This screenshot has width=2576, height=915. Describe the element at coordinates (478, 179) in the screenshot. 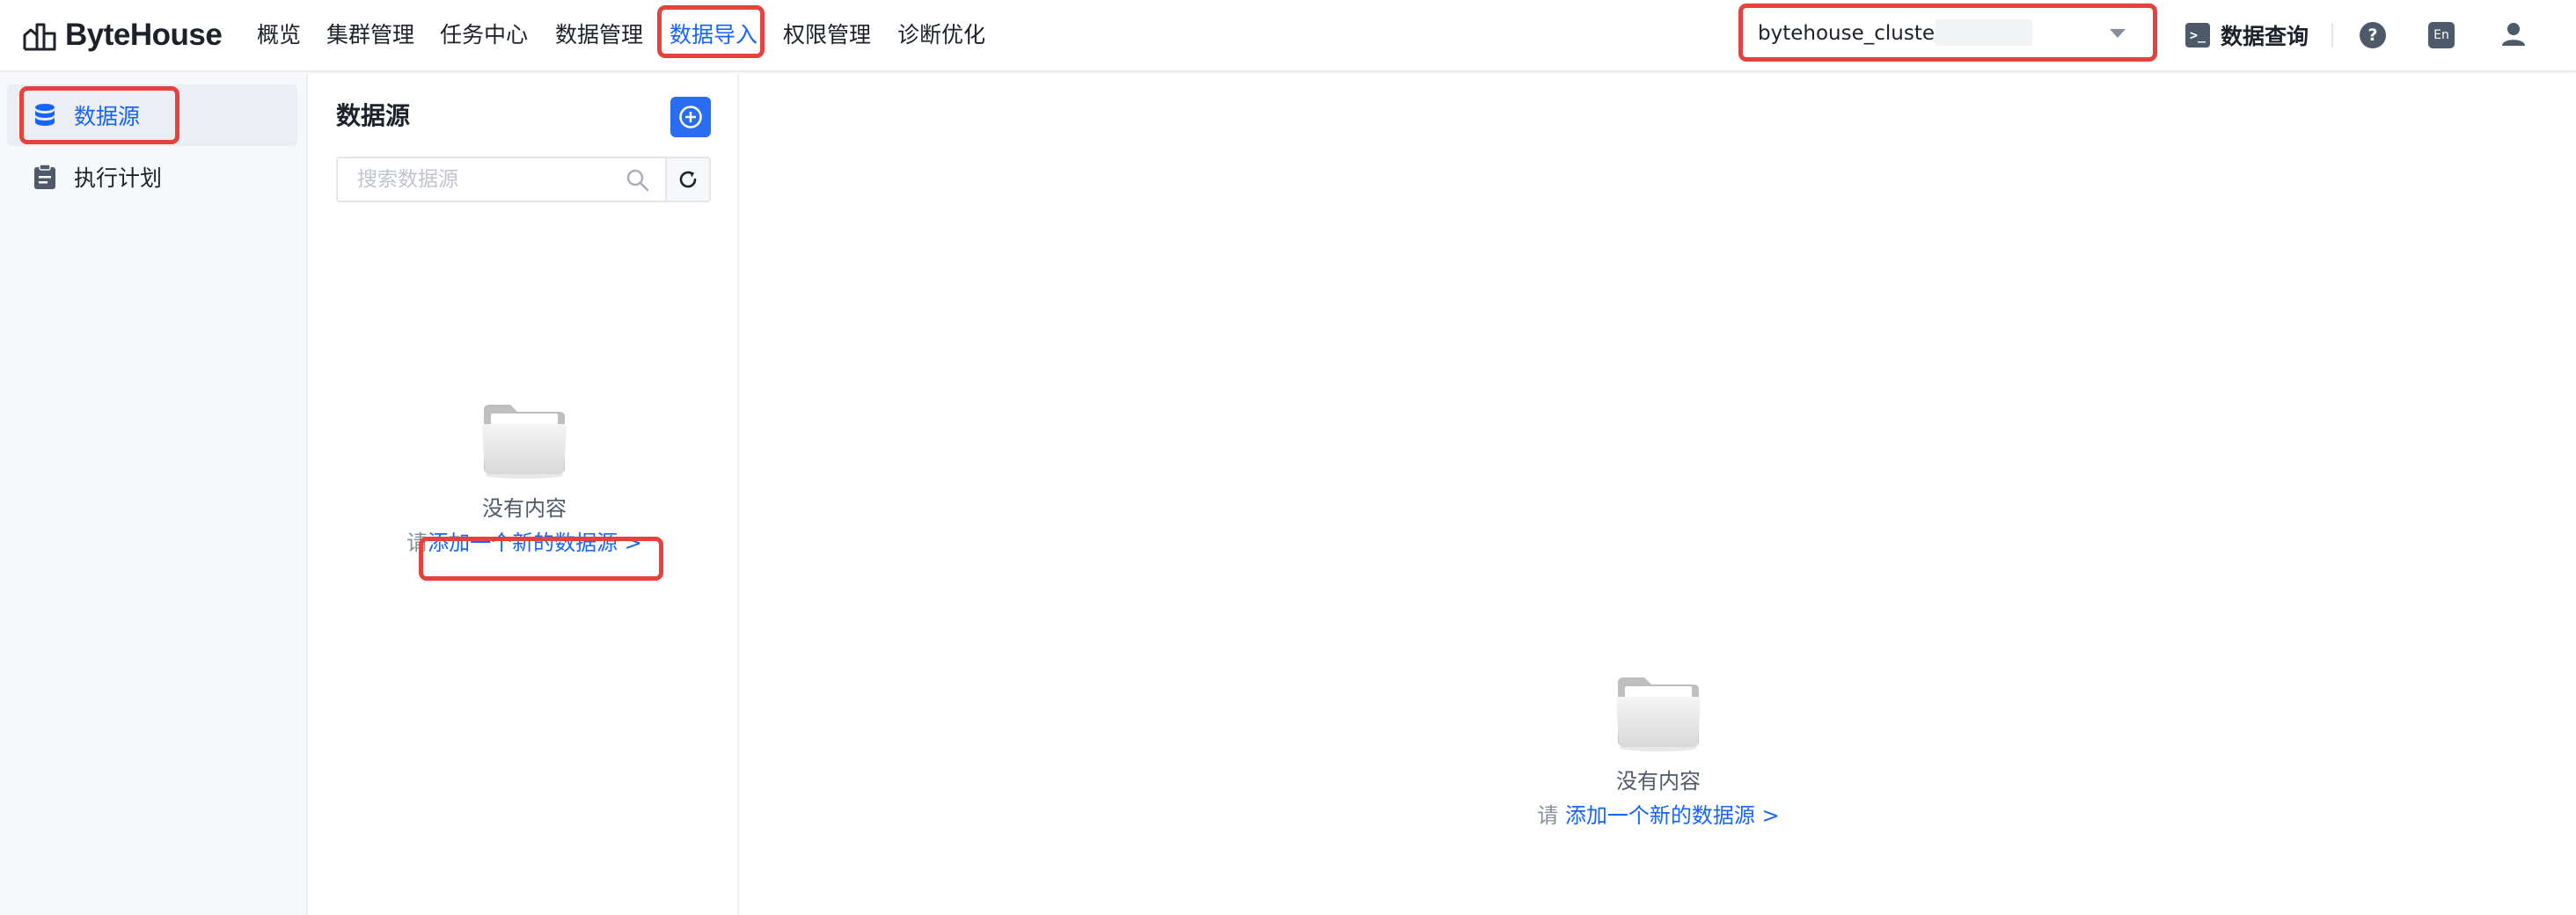

I see `search-input` at that location.